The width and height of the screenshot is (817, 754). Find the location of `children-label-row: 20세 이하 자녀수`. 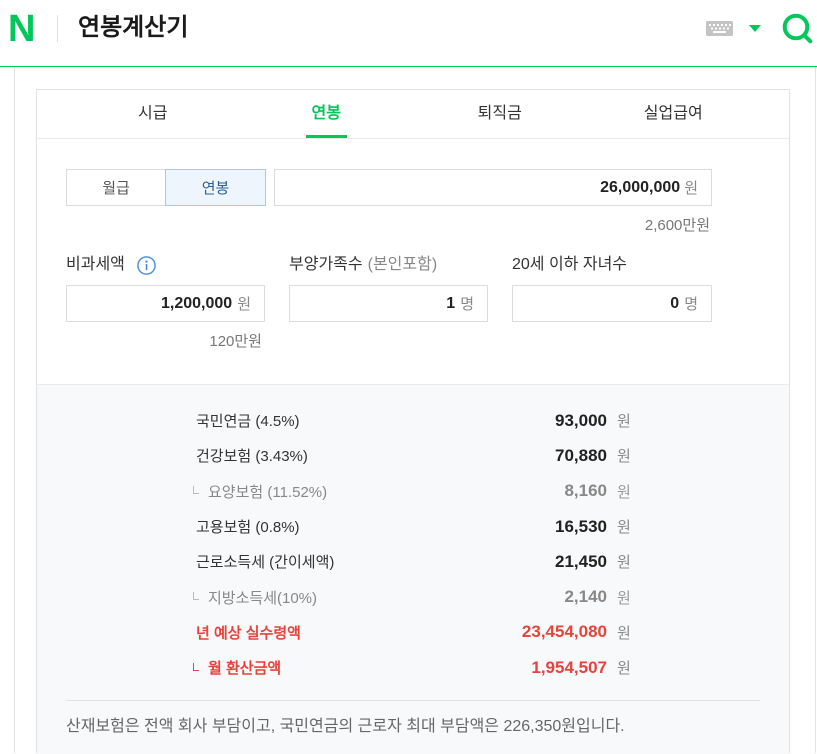

children-label-row: 20세 이하 자녀수 is located at coordinates (612, 265).